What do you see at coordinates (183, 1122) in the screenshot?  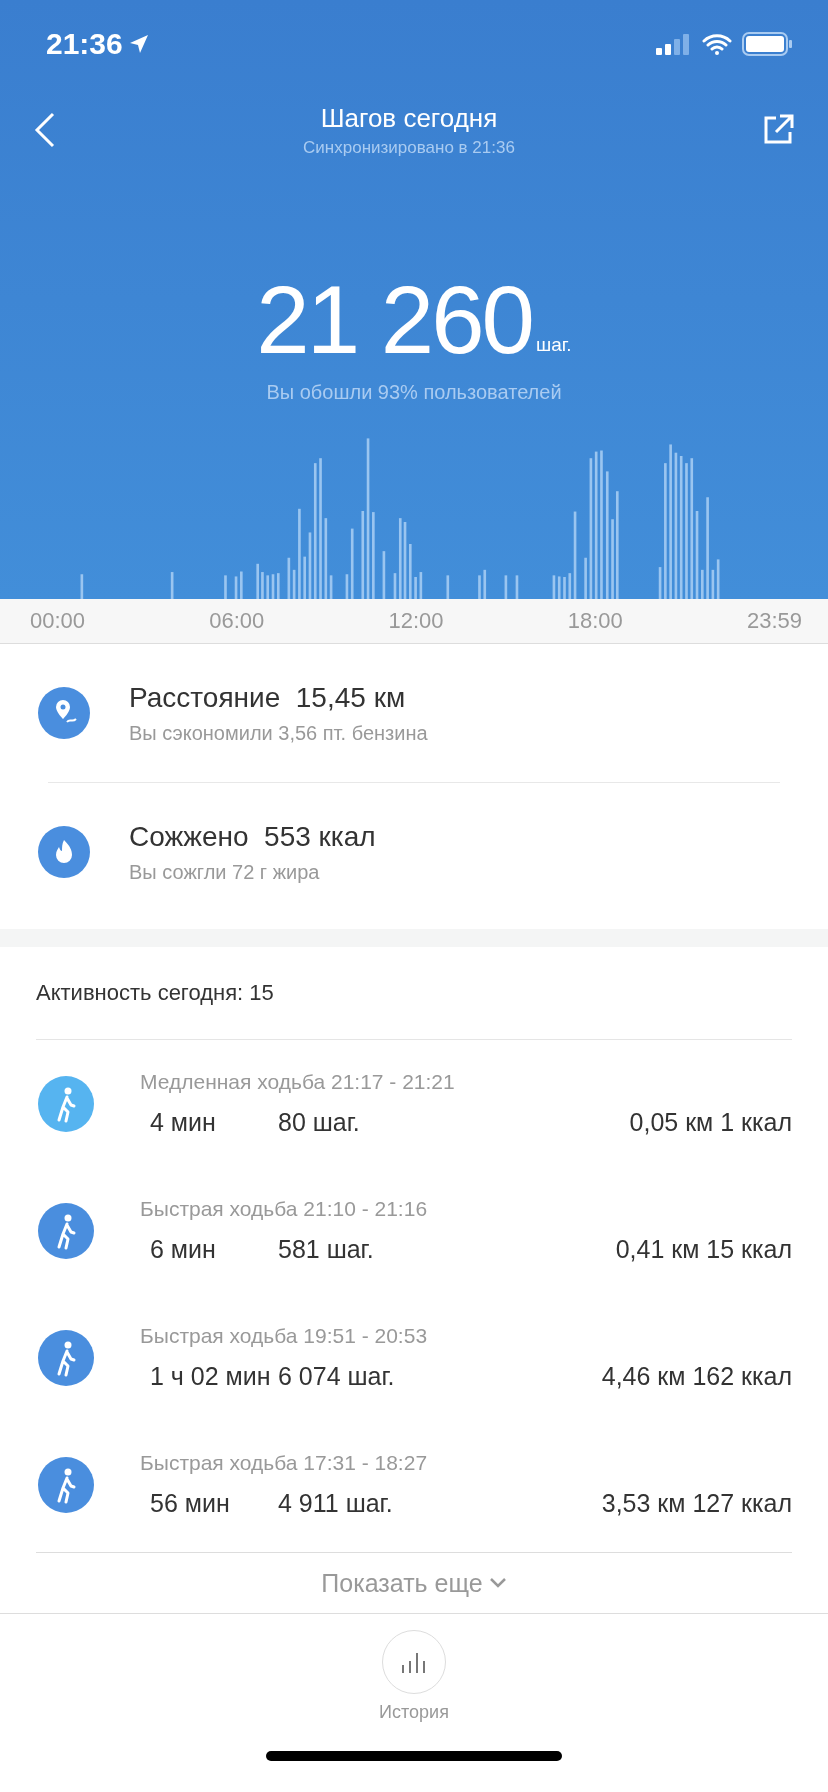 I see `activity-duration: 4 мин` at bounding box center [183, 1122].